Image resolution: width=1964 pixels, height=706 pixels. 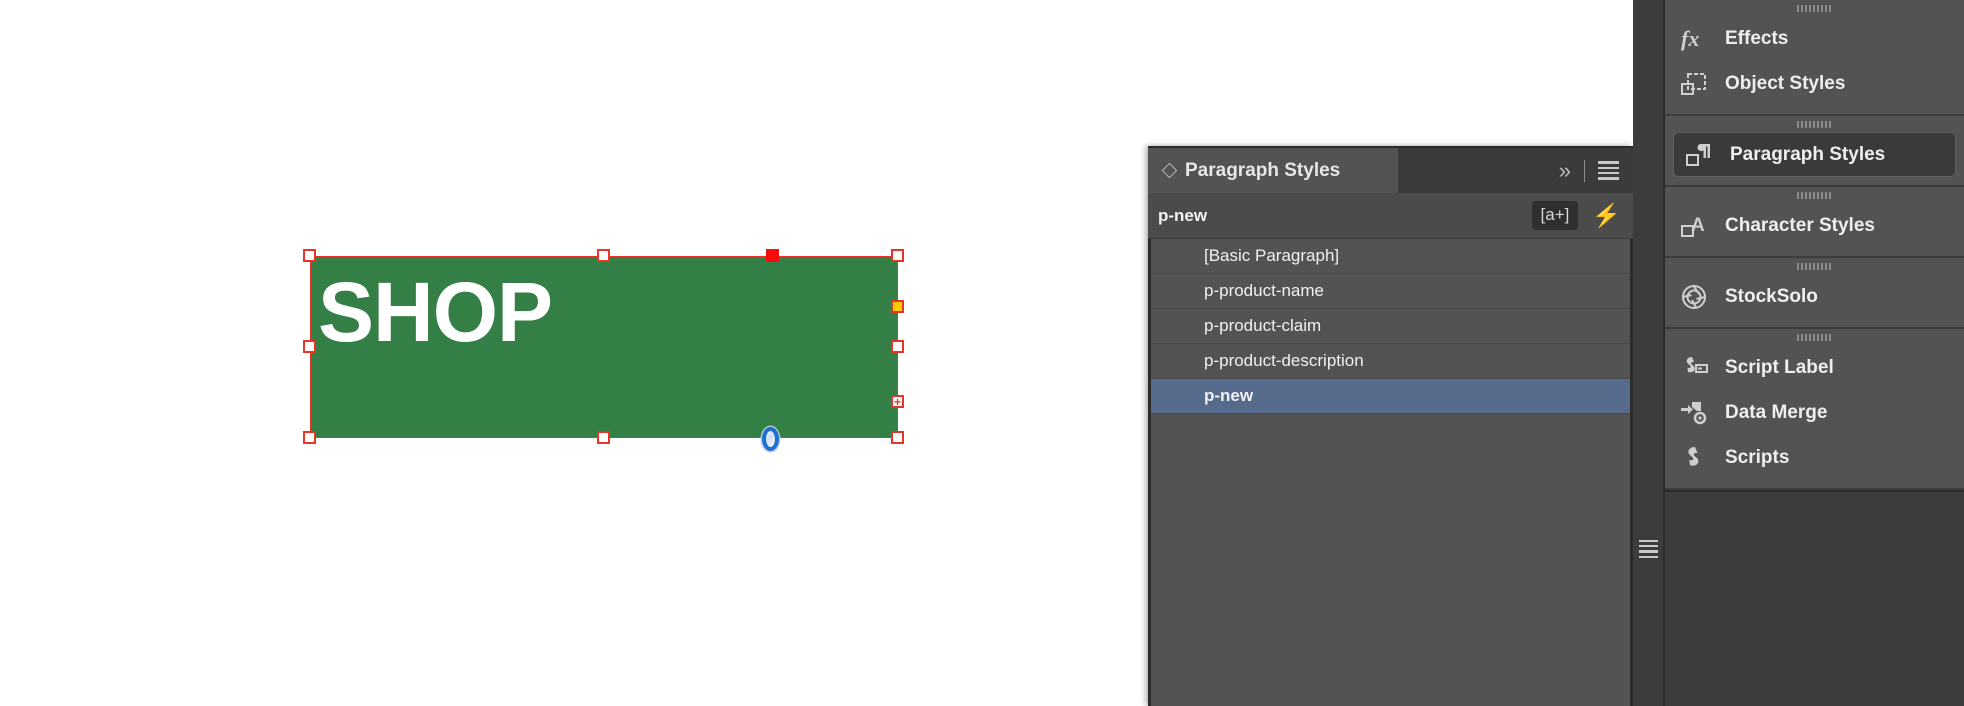 I want to click on dock-item-paragraph-styles: Paragraph Styles, so click(x=1814, y=154).